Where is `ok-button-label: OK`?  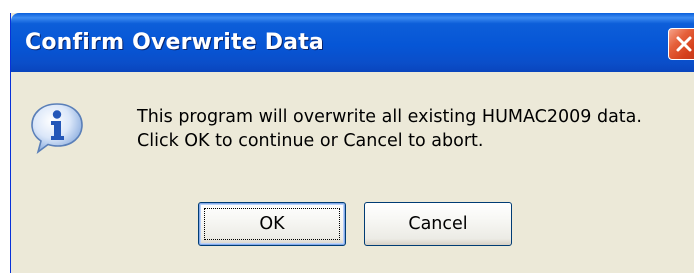
ok-button-label: OK is located at coordinates (272, 224).